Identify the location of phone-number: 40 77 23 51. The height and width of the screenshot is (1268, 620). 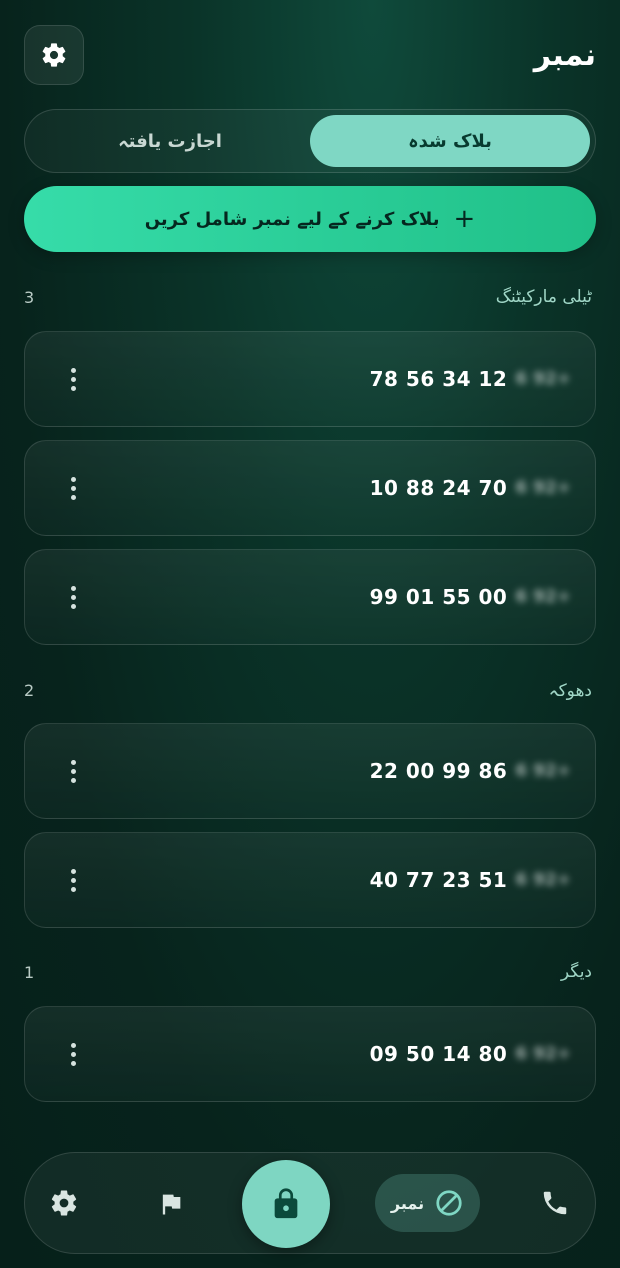
(438, 880).